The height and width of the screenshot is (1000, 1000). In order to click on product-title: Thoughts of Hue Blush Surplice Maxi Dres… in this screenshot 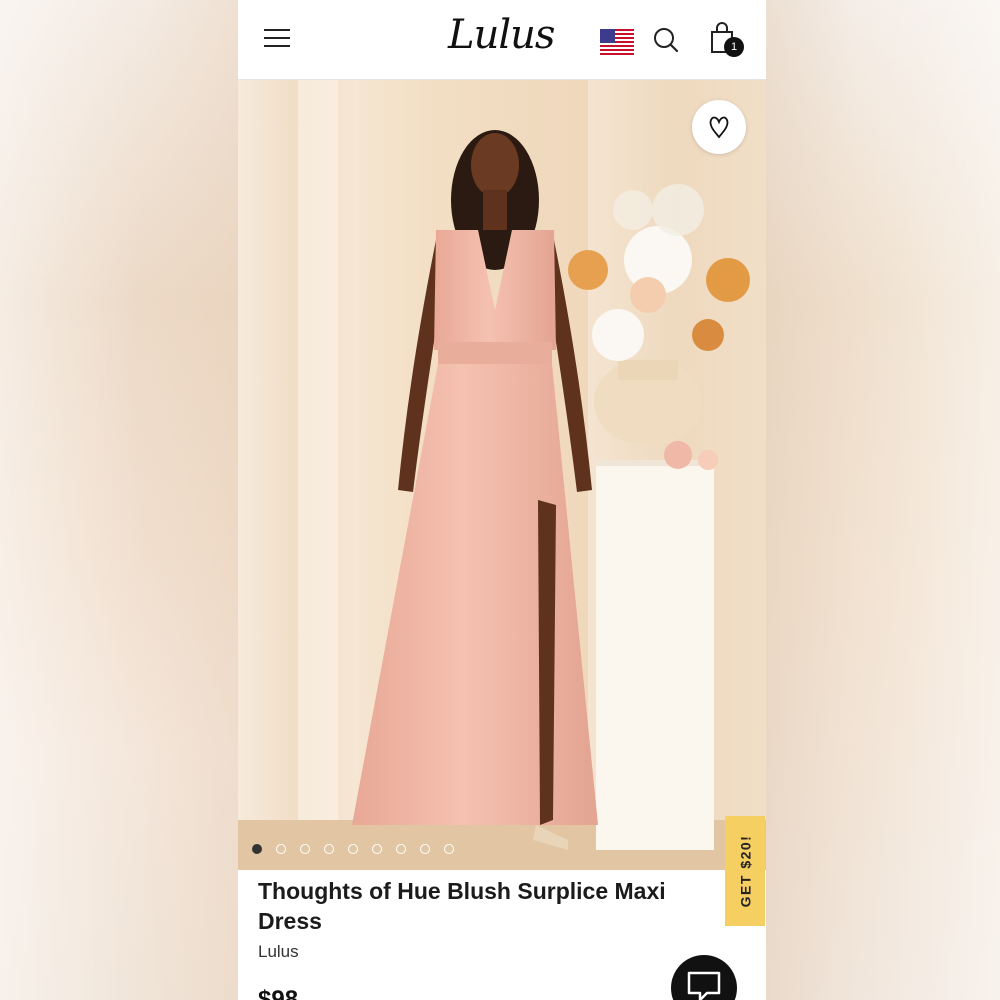, I will do `click(462, 906)`.